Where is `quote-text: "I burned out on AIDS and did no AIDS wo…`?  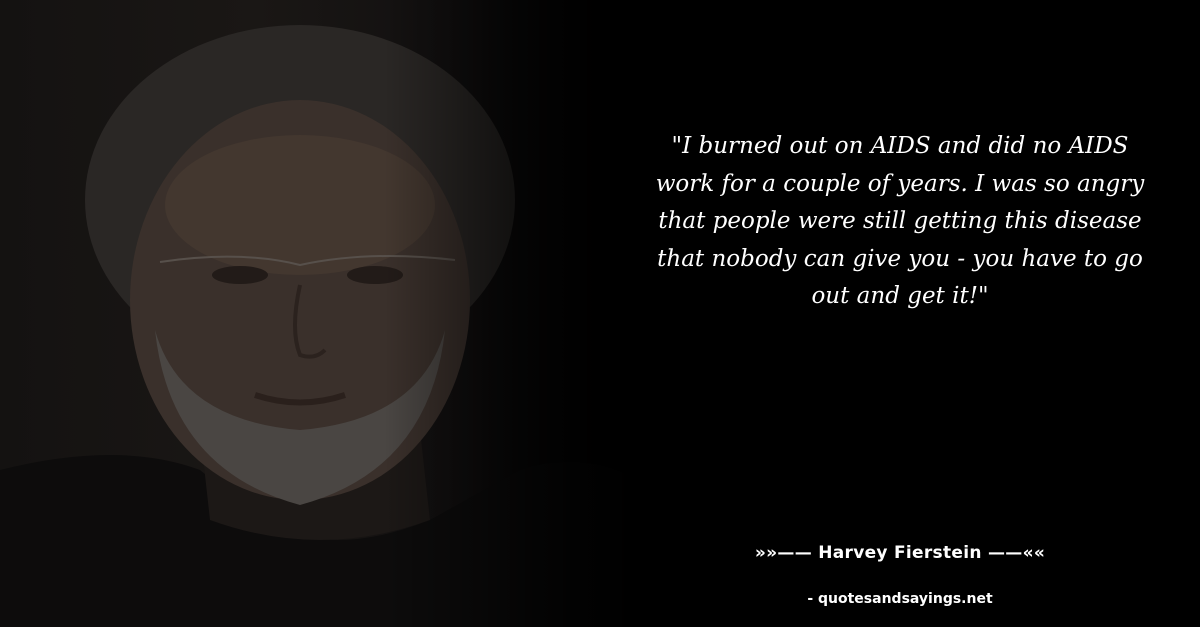 quote-text: "I burned out on AIDS and did no AIDS wo… is located at coordinates (900, 221).